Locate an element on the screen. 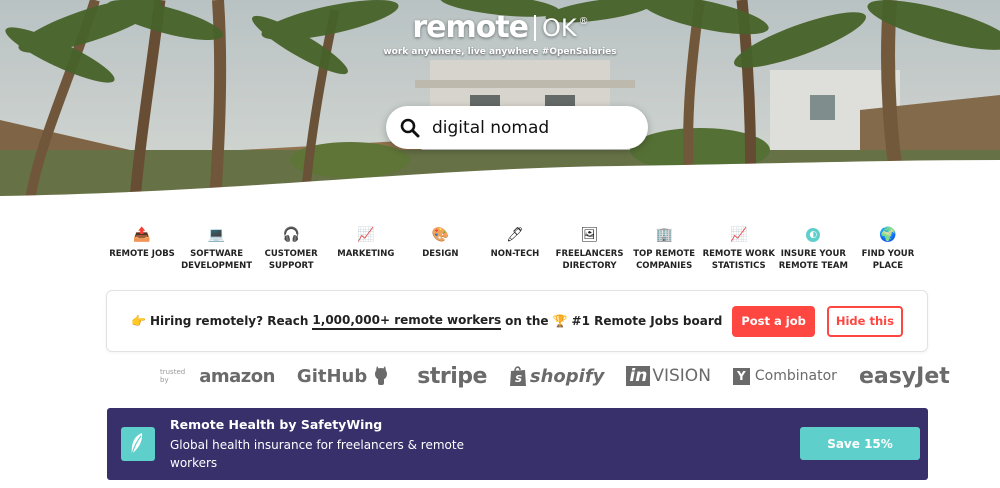  category-label: CUSTOMER SUPPORT is located at coordinates (291, 260).